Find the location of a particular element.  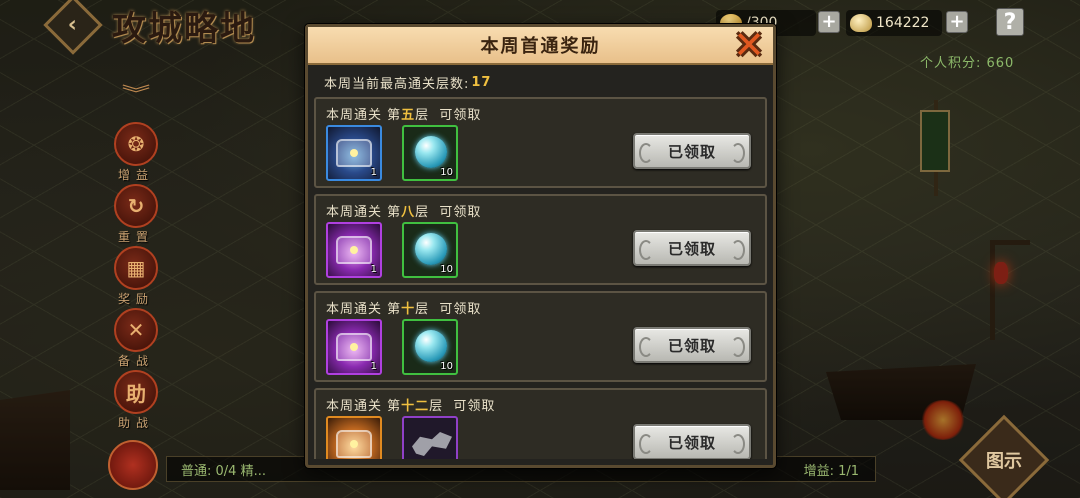

hud-title-area: ‹ 攻城略地 is located at coordinates (149, 27).